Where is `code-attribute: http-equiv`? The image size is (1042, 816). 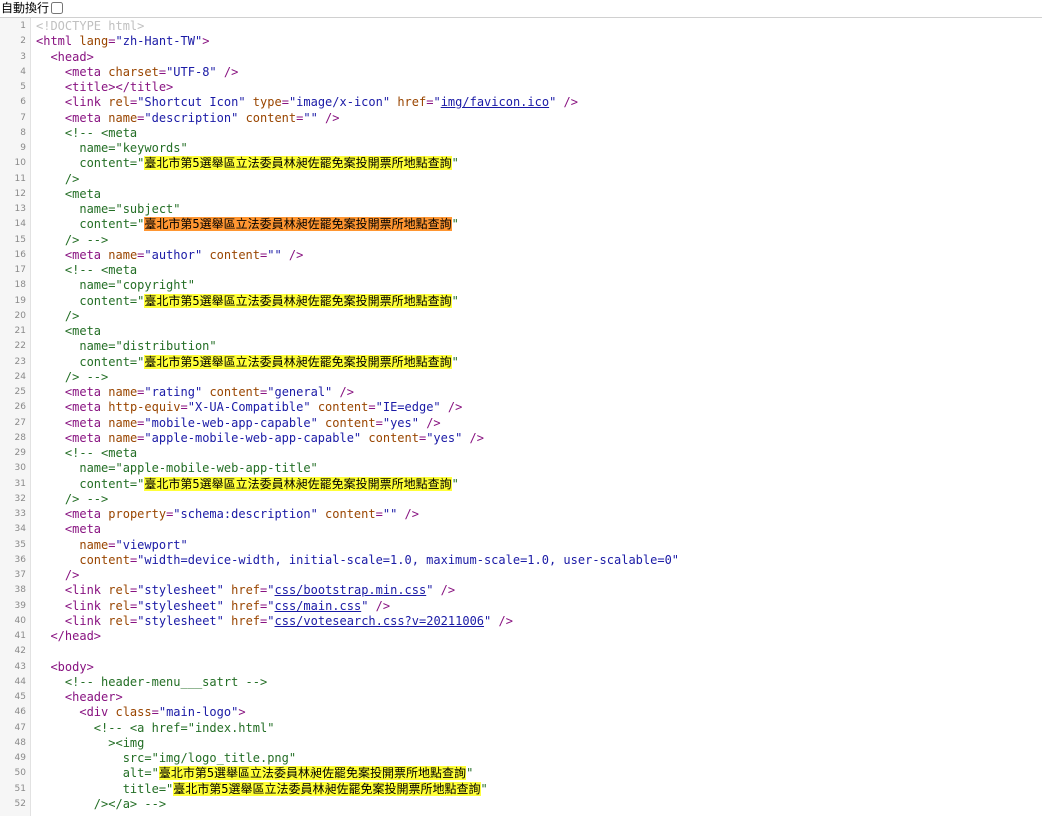 code-attribute: http-equiv is located at coordinates (144, 407).